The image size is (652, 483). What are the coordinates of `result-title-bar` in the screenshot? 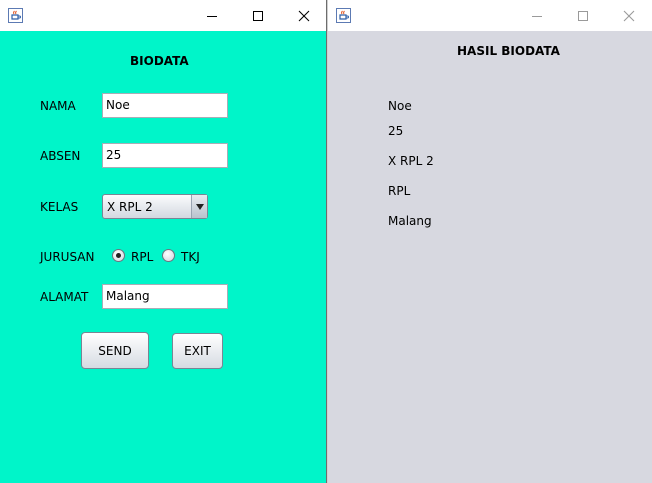 It's located at (490, 15).